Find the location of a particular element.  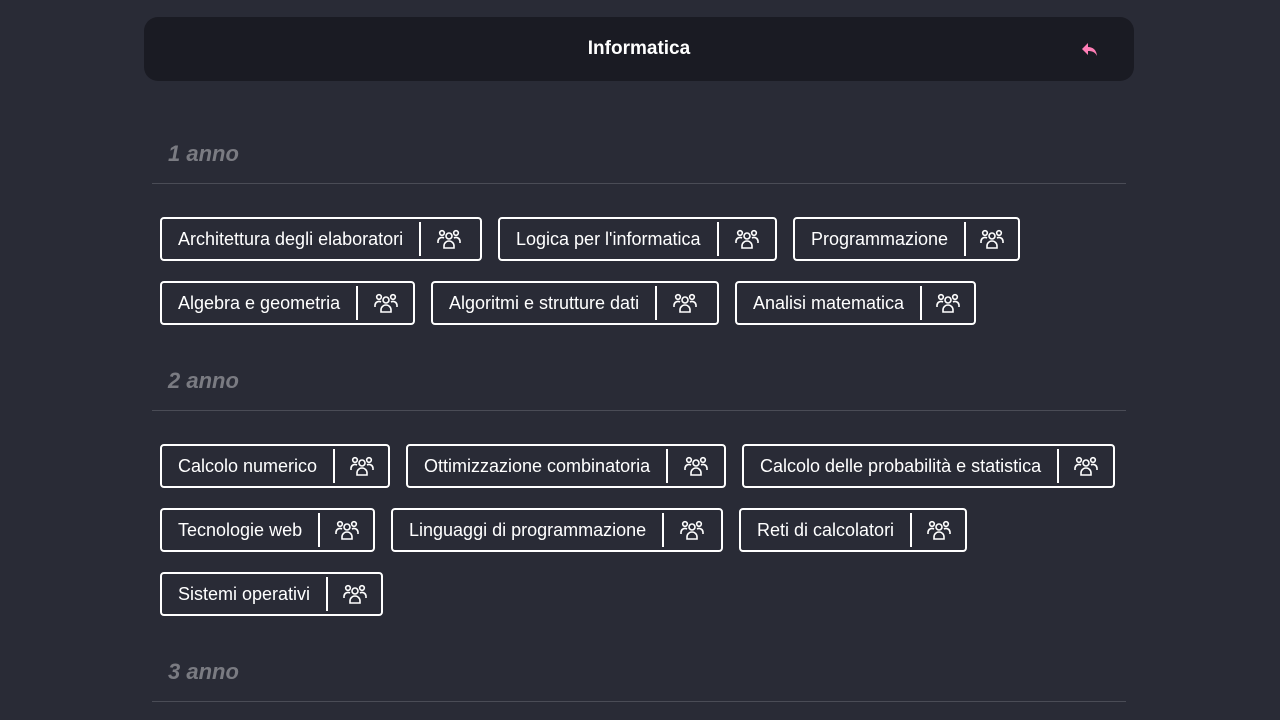

course-label: Sistemi operativi is located at coordinates (244, 593).